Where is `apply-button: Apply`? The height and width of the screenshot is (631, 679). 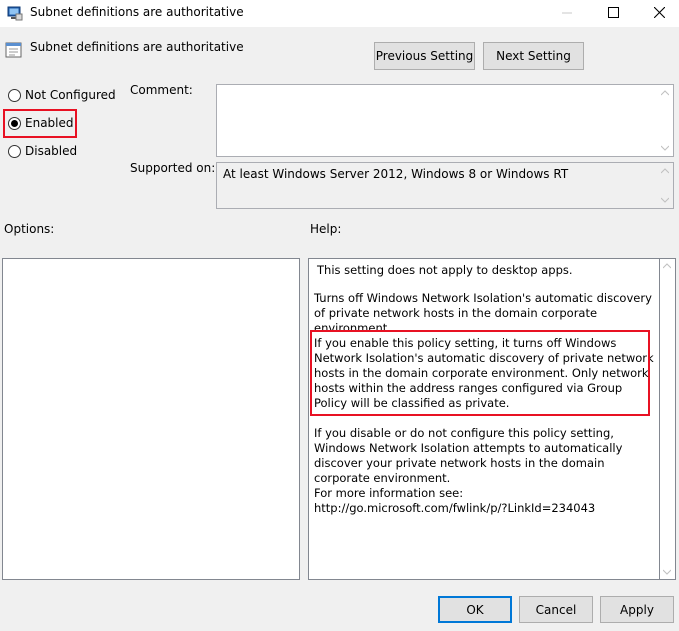
apply-button: Apply is located at coordinates (637, 609).